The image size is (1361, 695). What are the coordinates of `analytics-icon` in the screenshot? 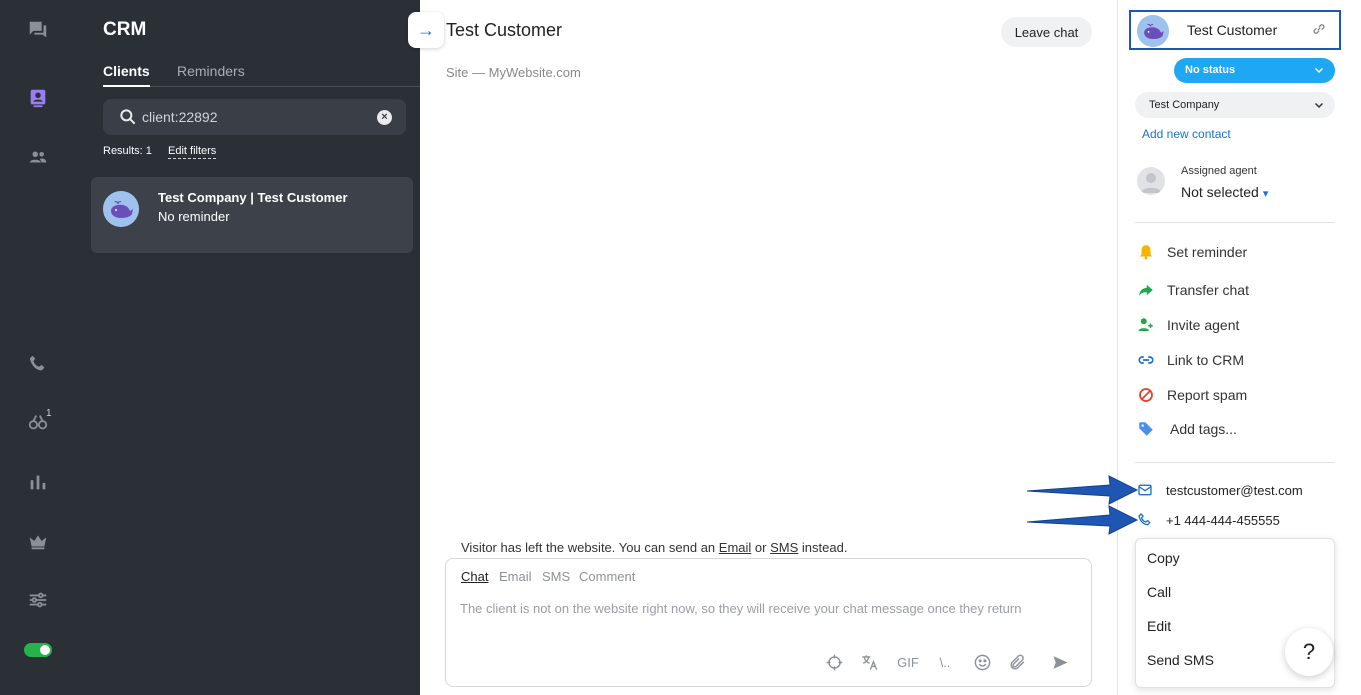 It's located at (38, 482).